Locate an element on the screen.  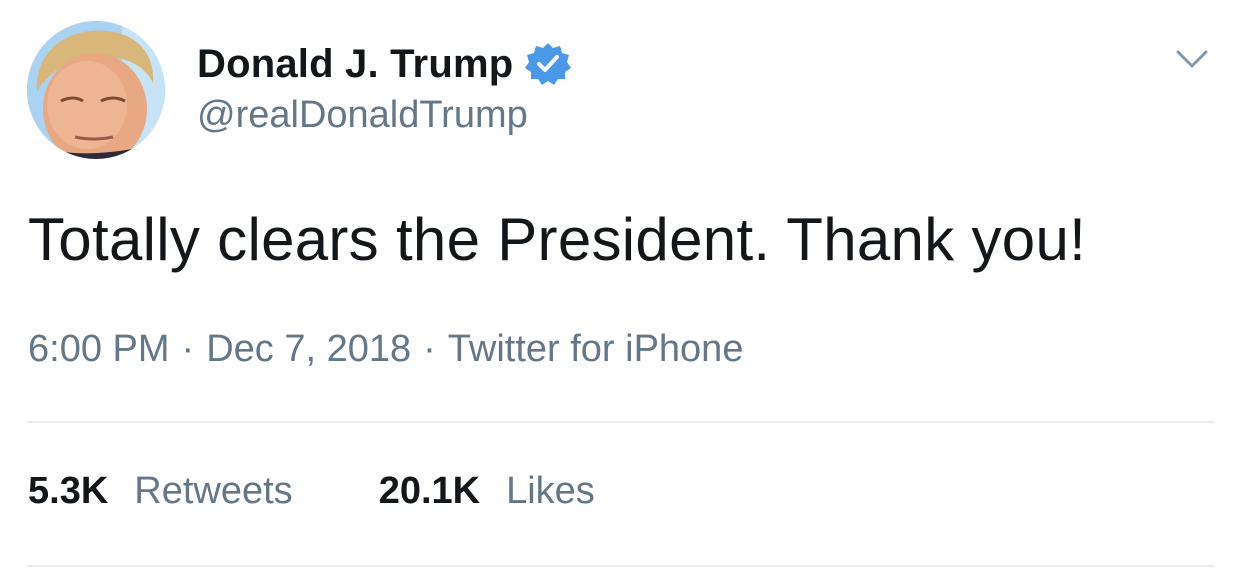
tweet-source: Twitter for iPhone is located at coordinates (596, 349).